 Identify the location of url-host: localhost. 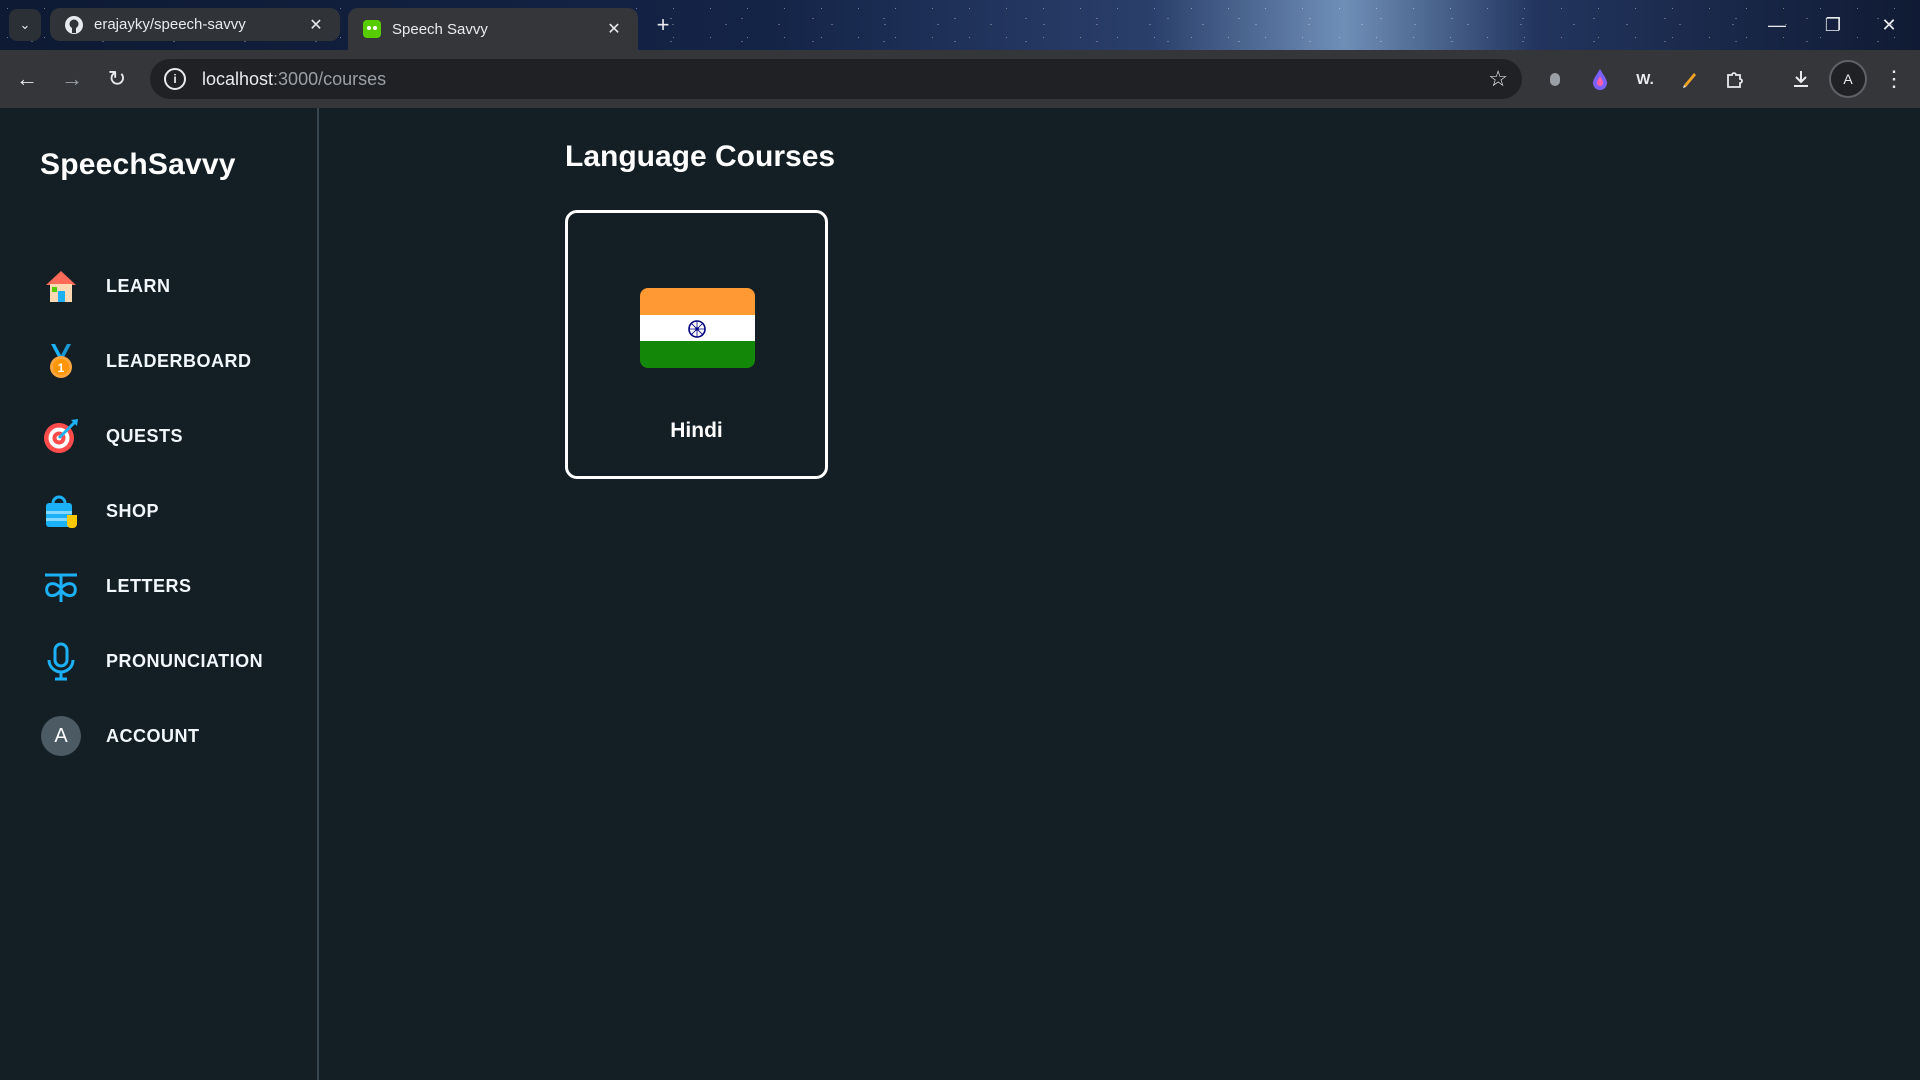
(238, 78).